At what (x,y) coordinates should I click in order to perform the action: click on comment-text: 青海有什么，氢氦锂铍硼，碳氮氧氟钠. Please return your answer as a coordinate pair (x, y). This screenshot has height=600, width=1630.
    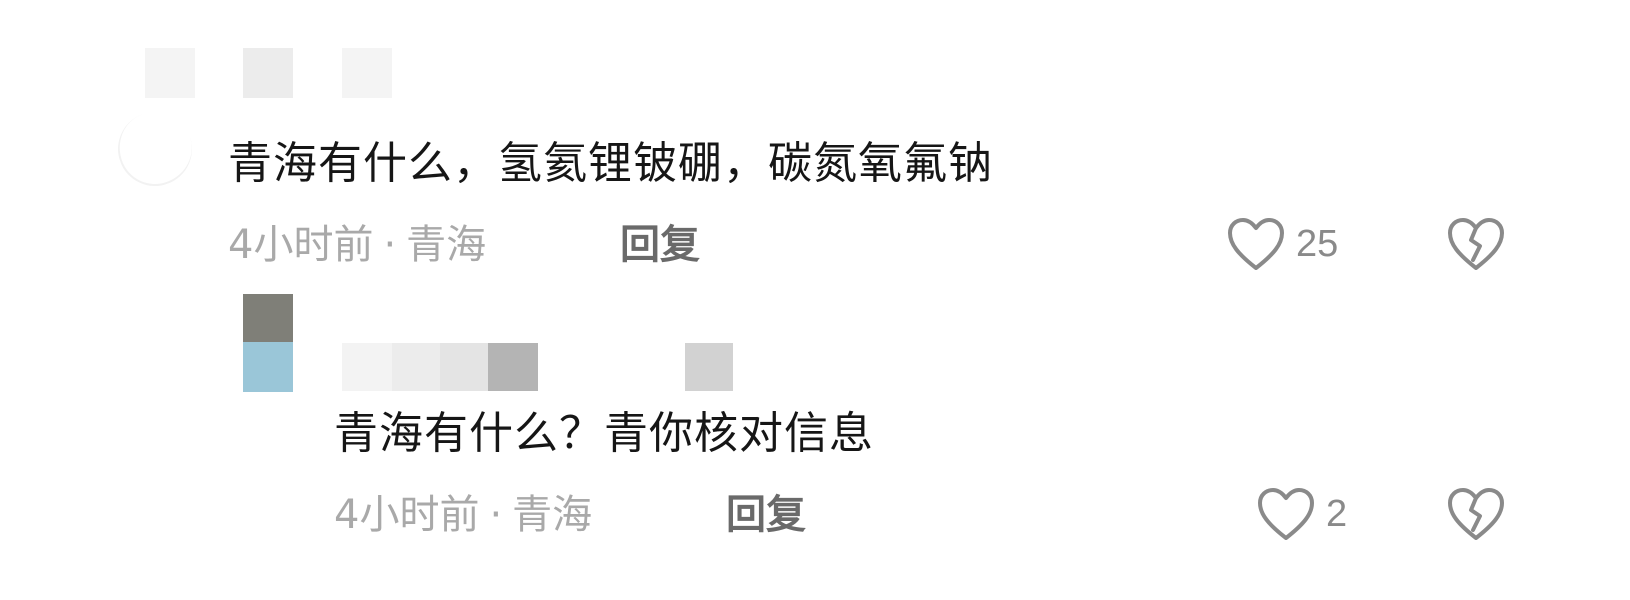
    Looking at the image, I should click on (610, 163).